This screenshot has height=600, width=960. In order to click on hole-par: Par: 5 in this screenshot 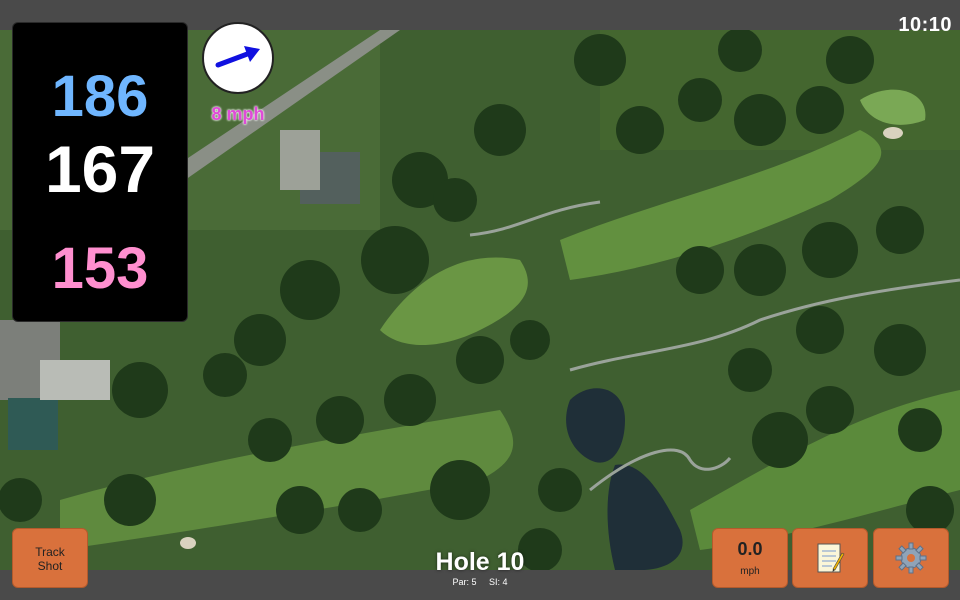, I will do `click(464, 582)`.